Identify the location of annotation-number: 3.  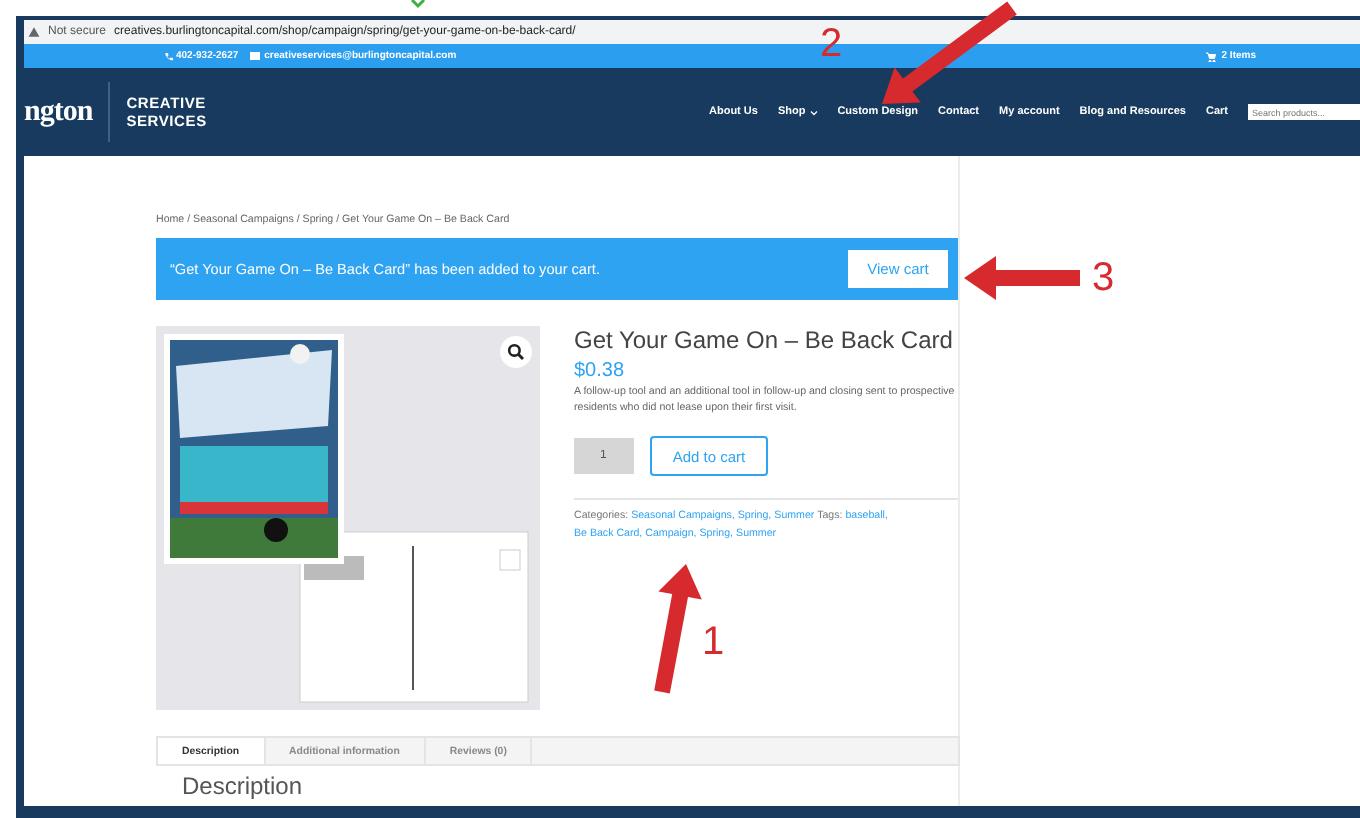
(1103, 278).